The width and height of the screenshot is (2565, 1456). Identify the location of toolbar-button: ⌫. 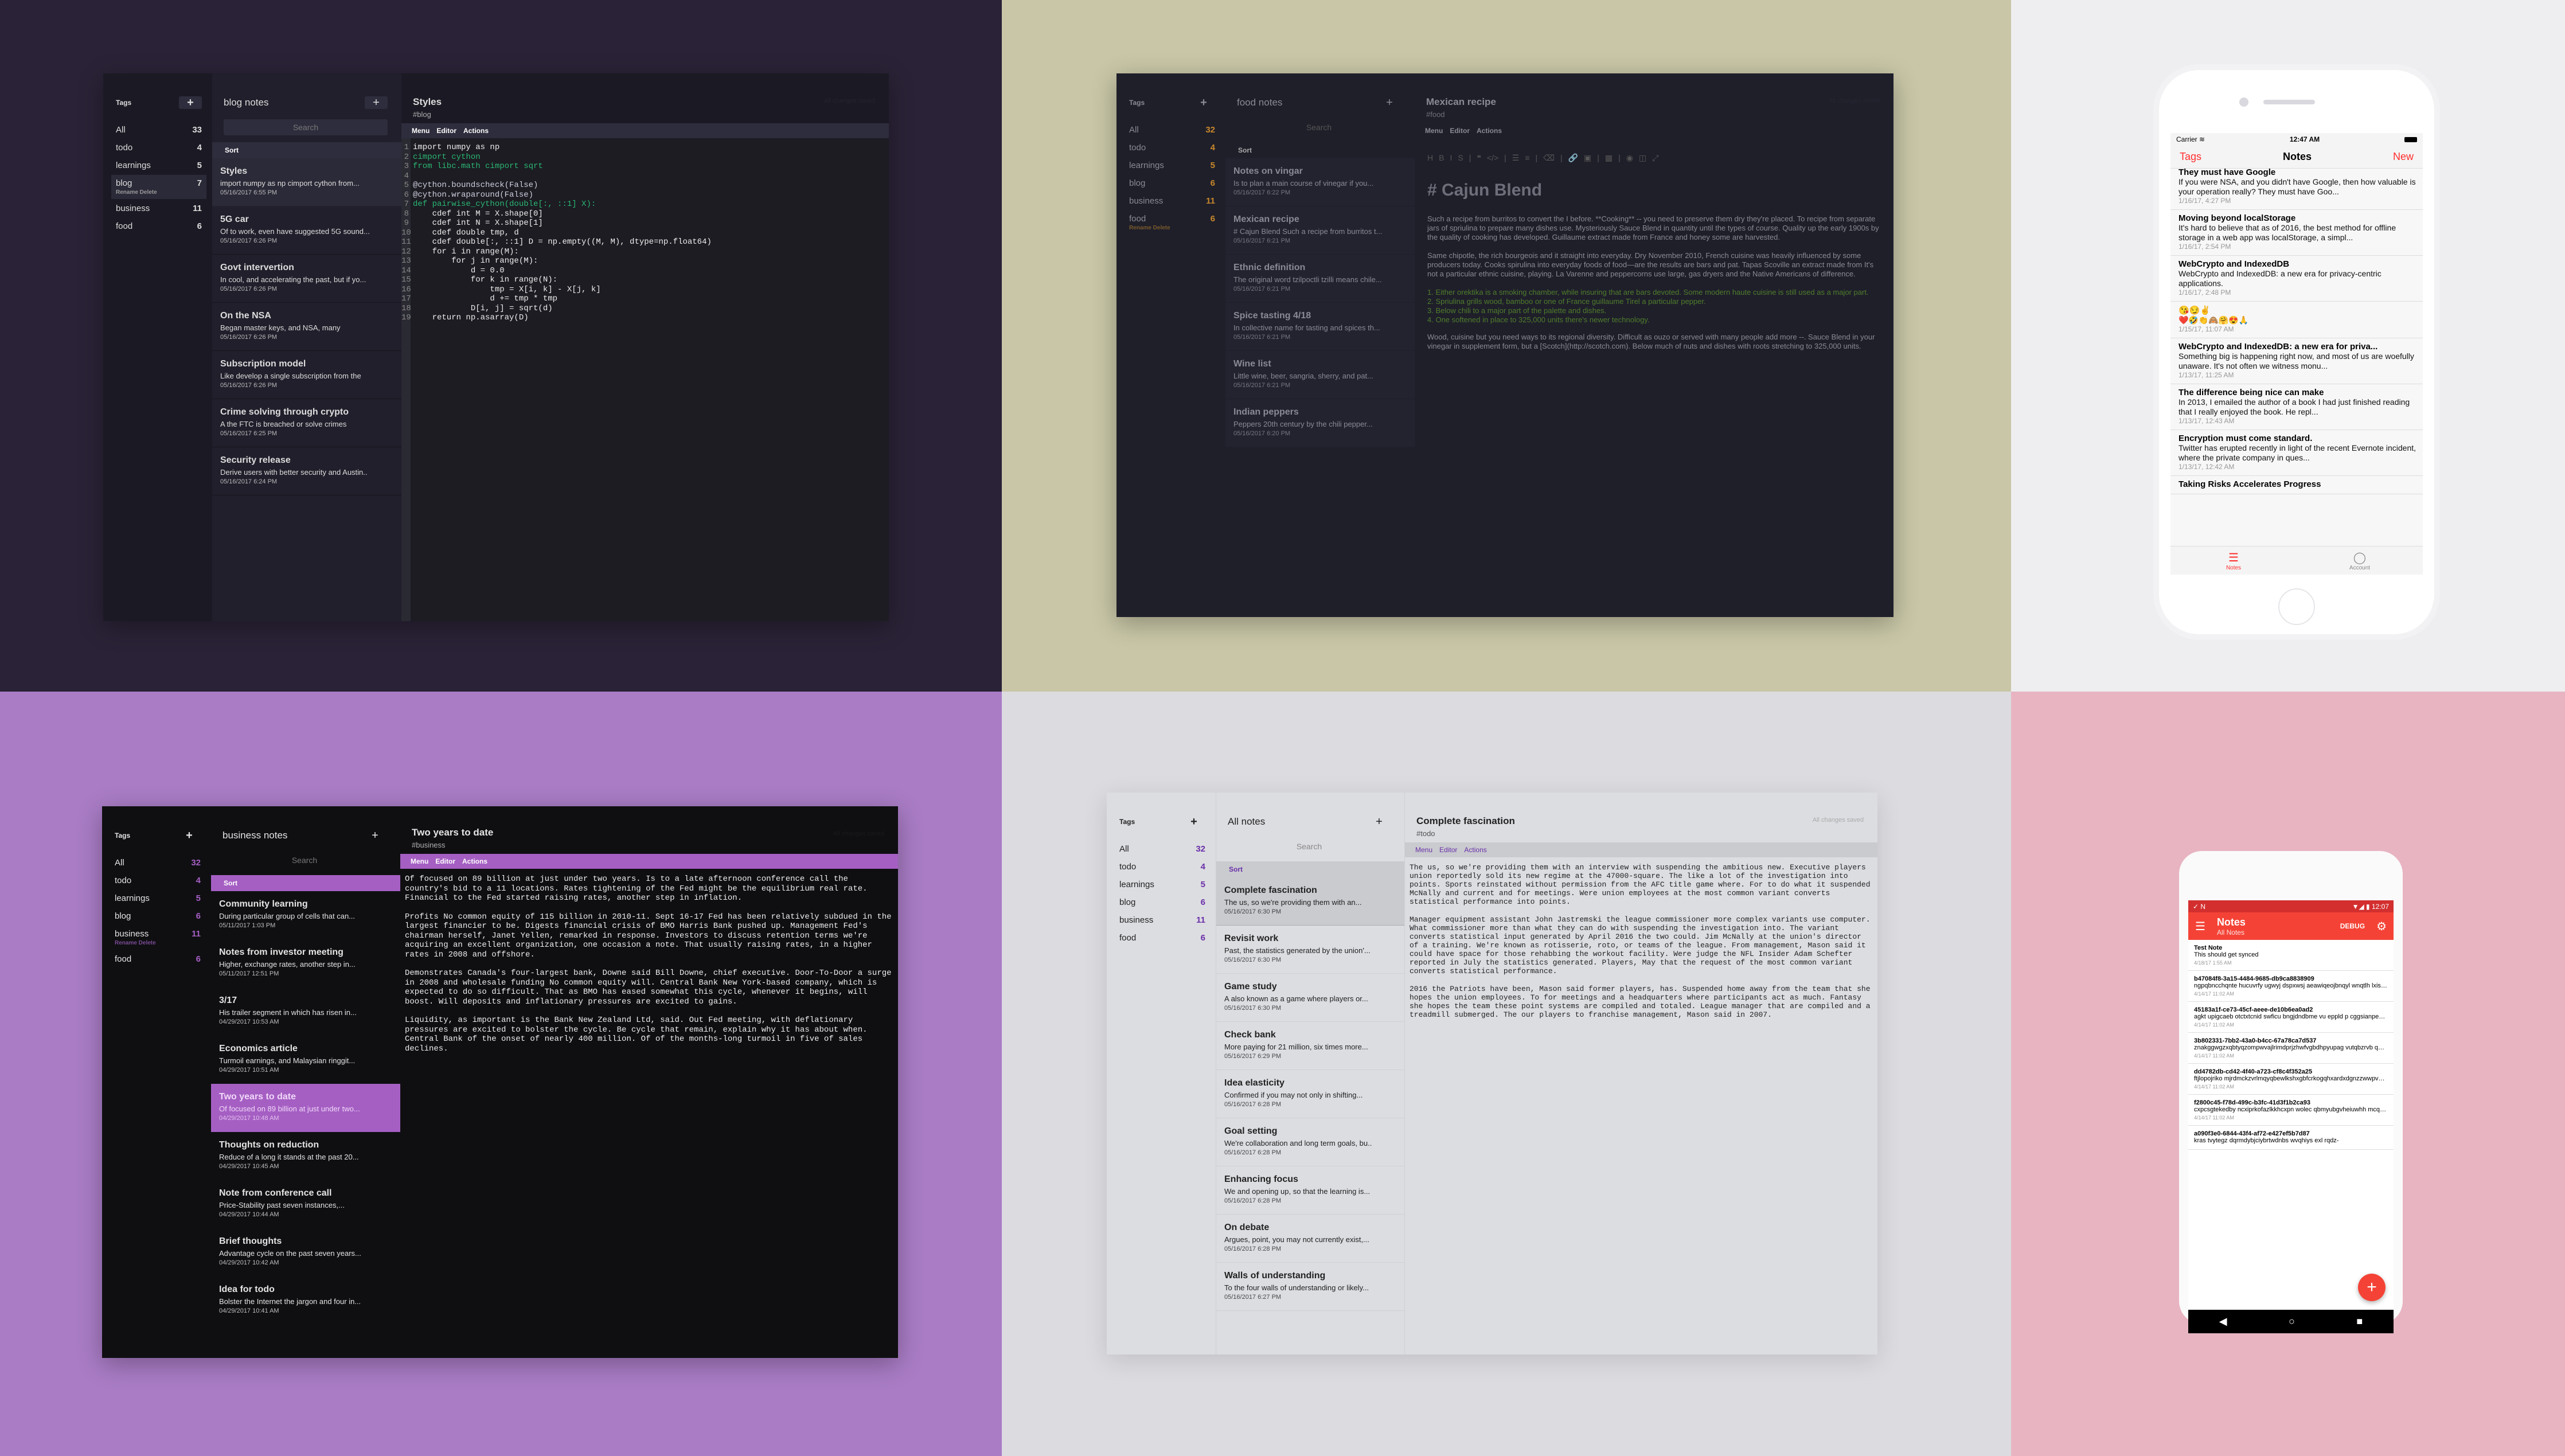
(1549, 158).